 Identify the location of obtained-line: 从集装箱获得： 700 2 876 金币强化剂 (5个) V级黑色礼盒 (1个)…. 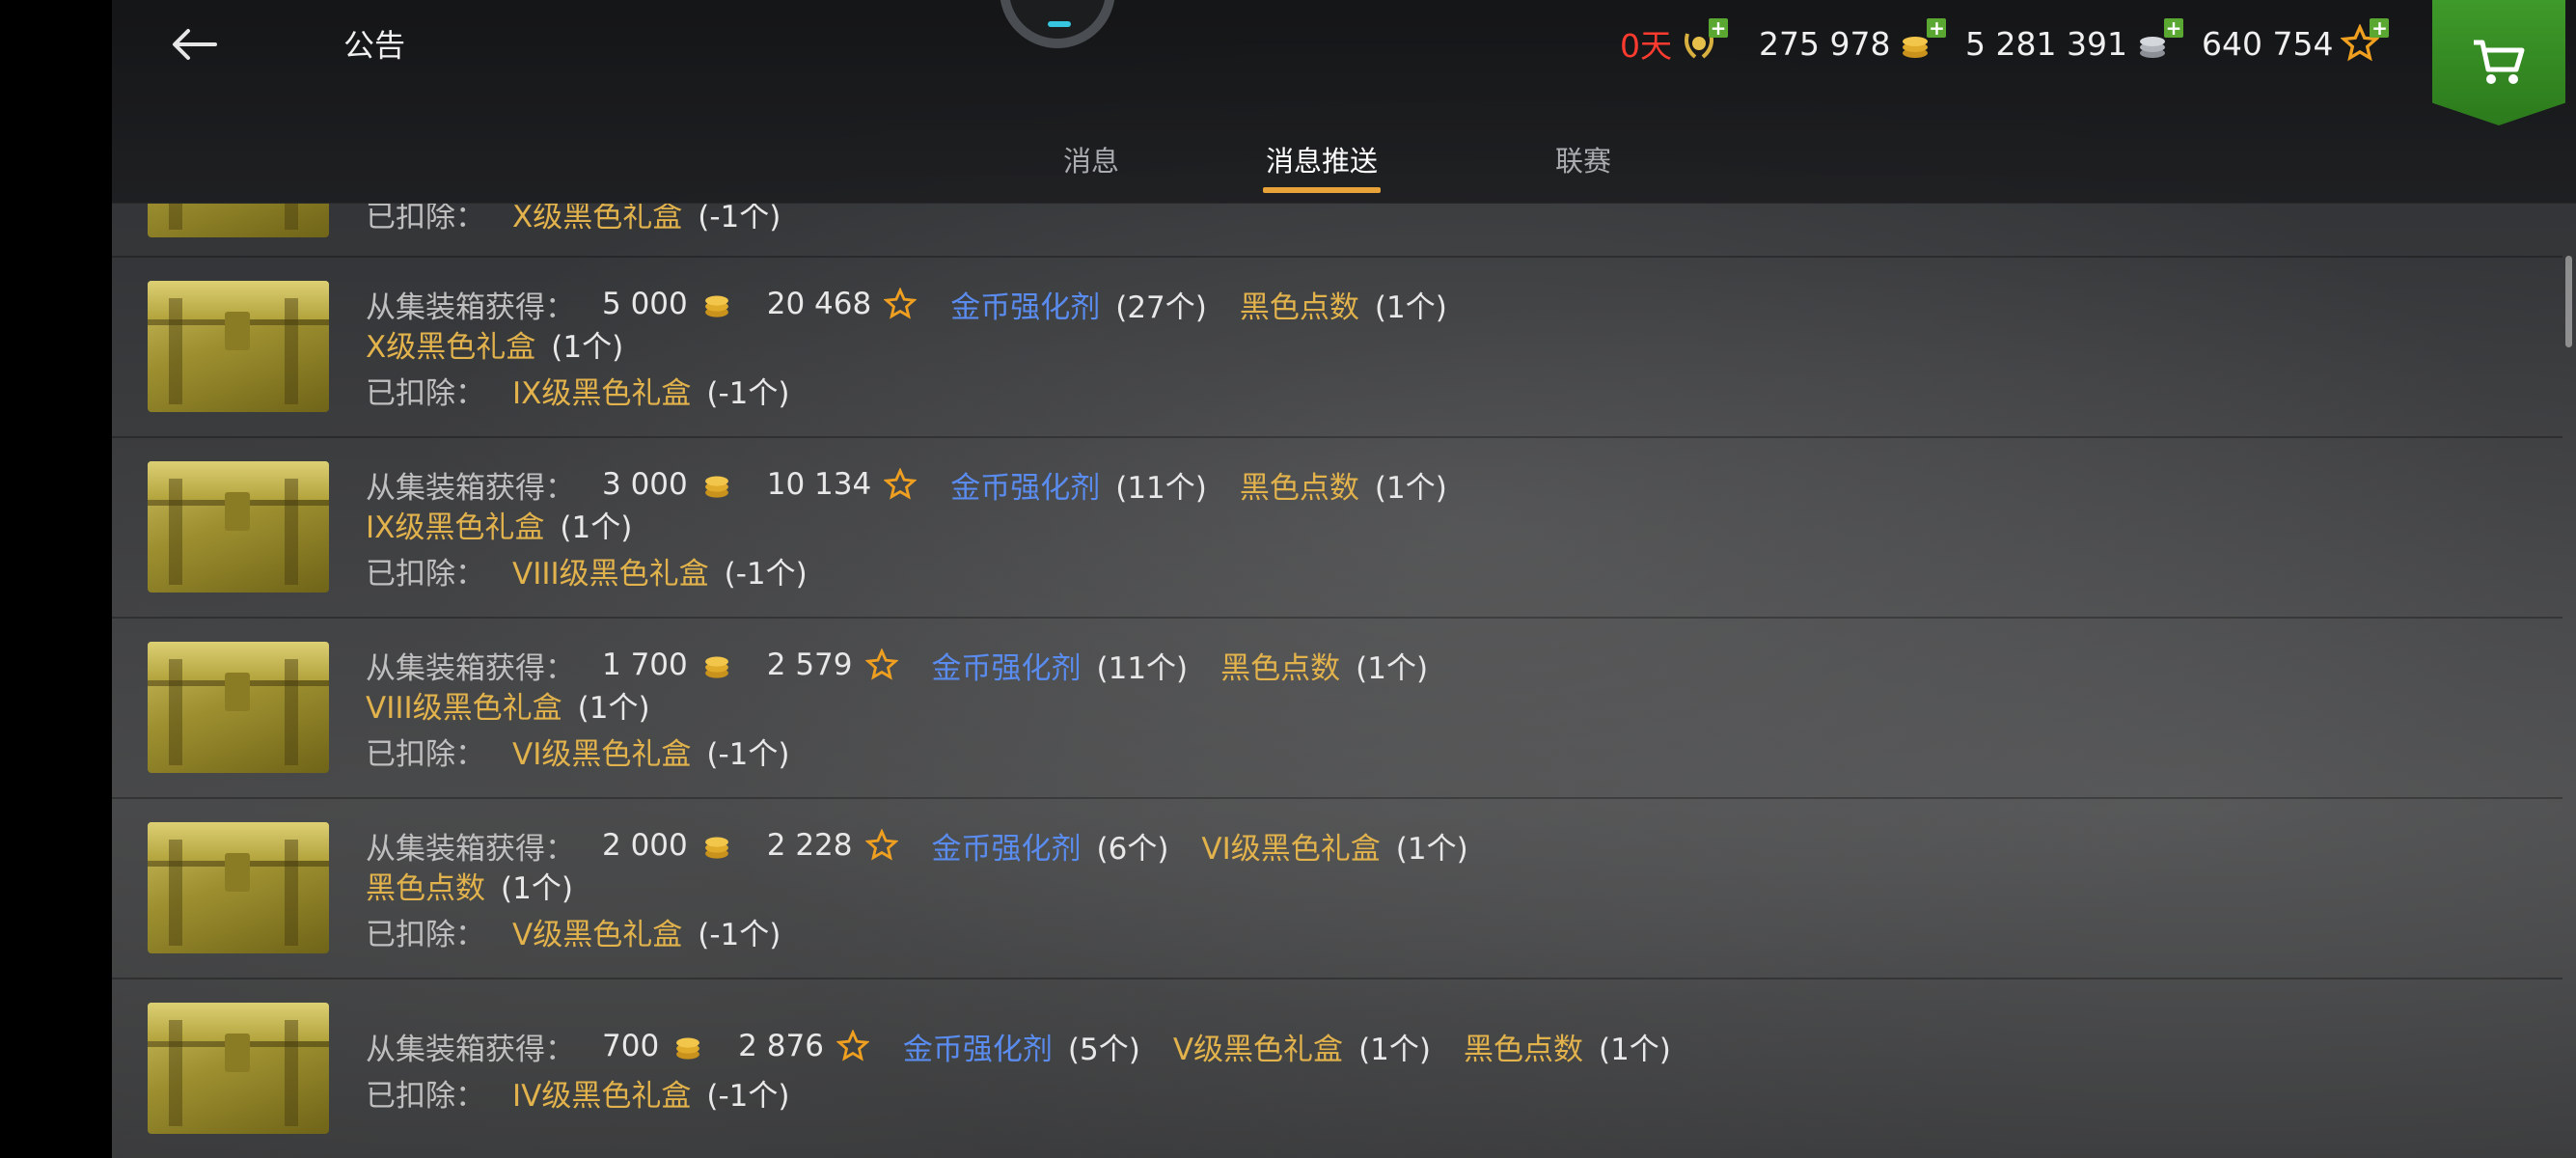
(1018, 1046).